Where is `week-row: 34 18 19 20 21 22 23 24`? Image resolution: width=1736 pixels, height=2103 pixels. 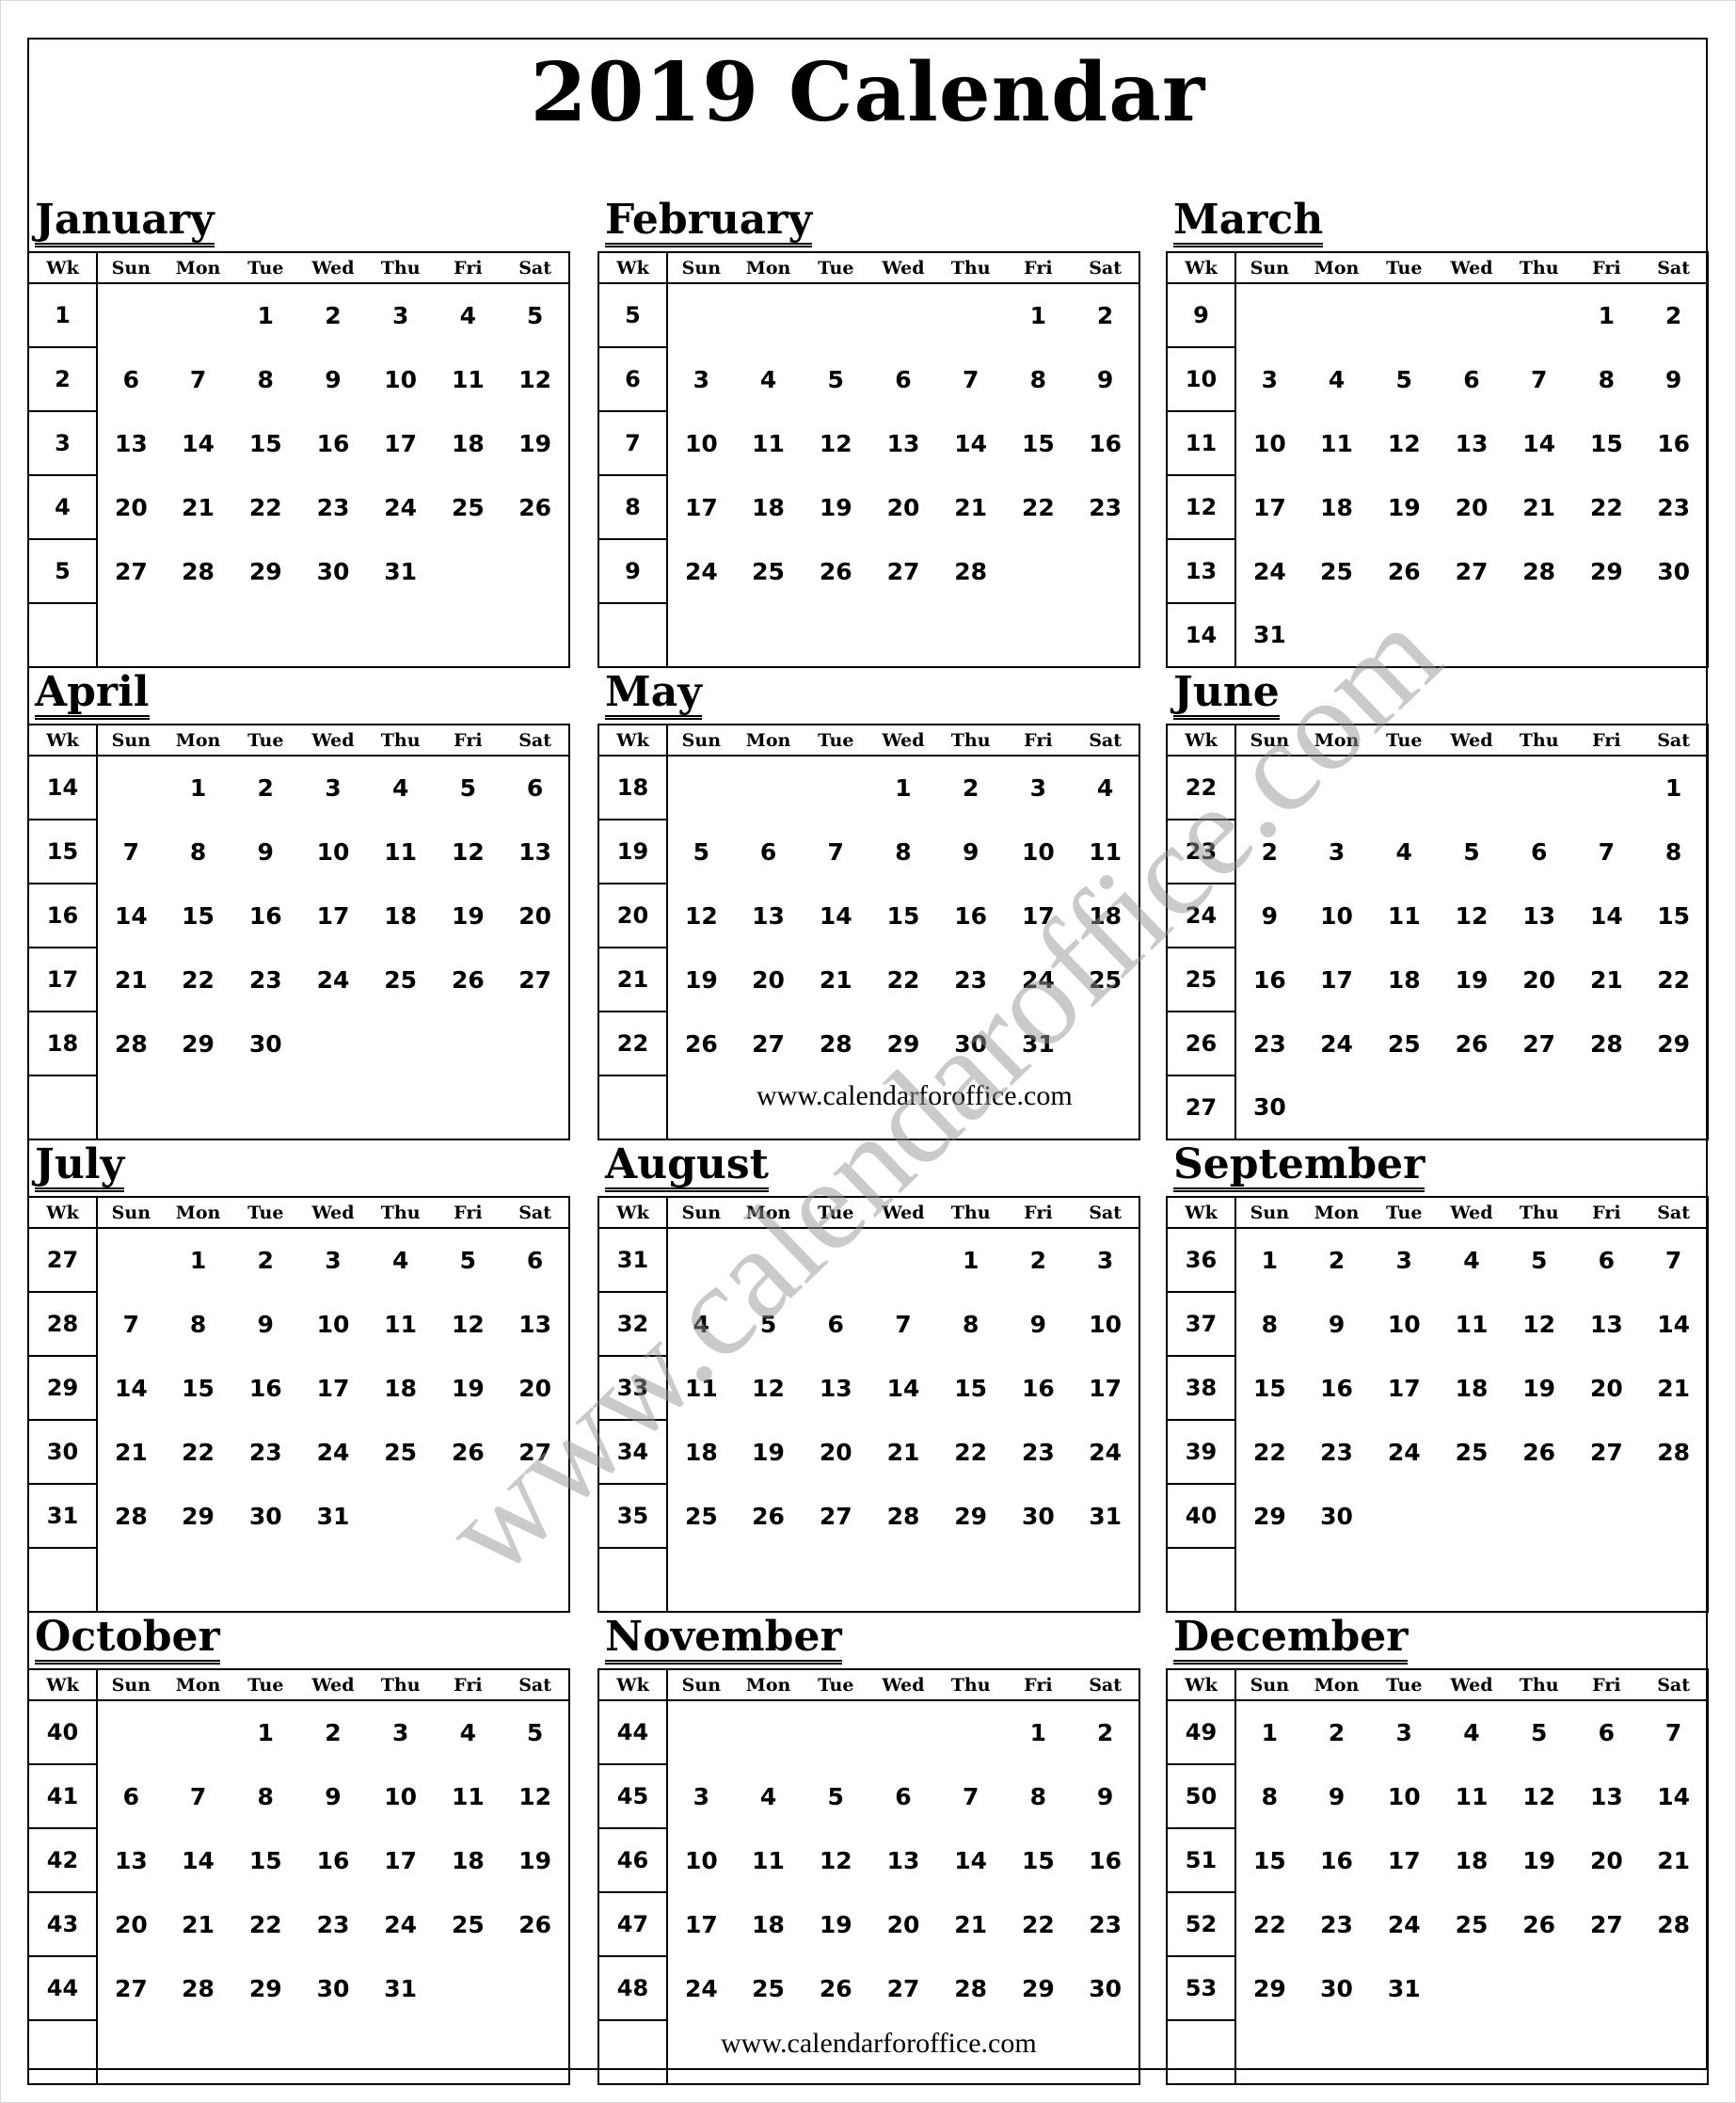 week-row: 34 18 19 20 21 22 23 24 is located at coordinates (868, 1452).